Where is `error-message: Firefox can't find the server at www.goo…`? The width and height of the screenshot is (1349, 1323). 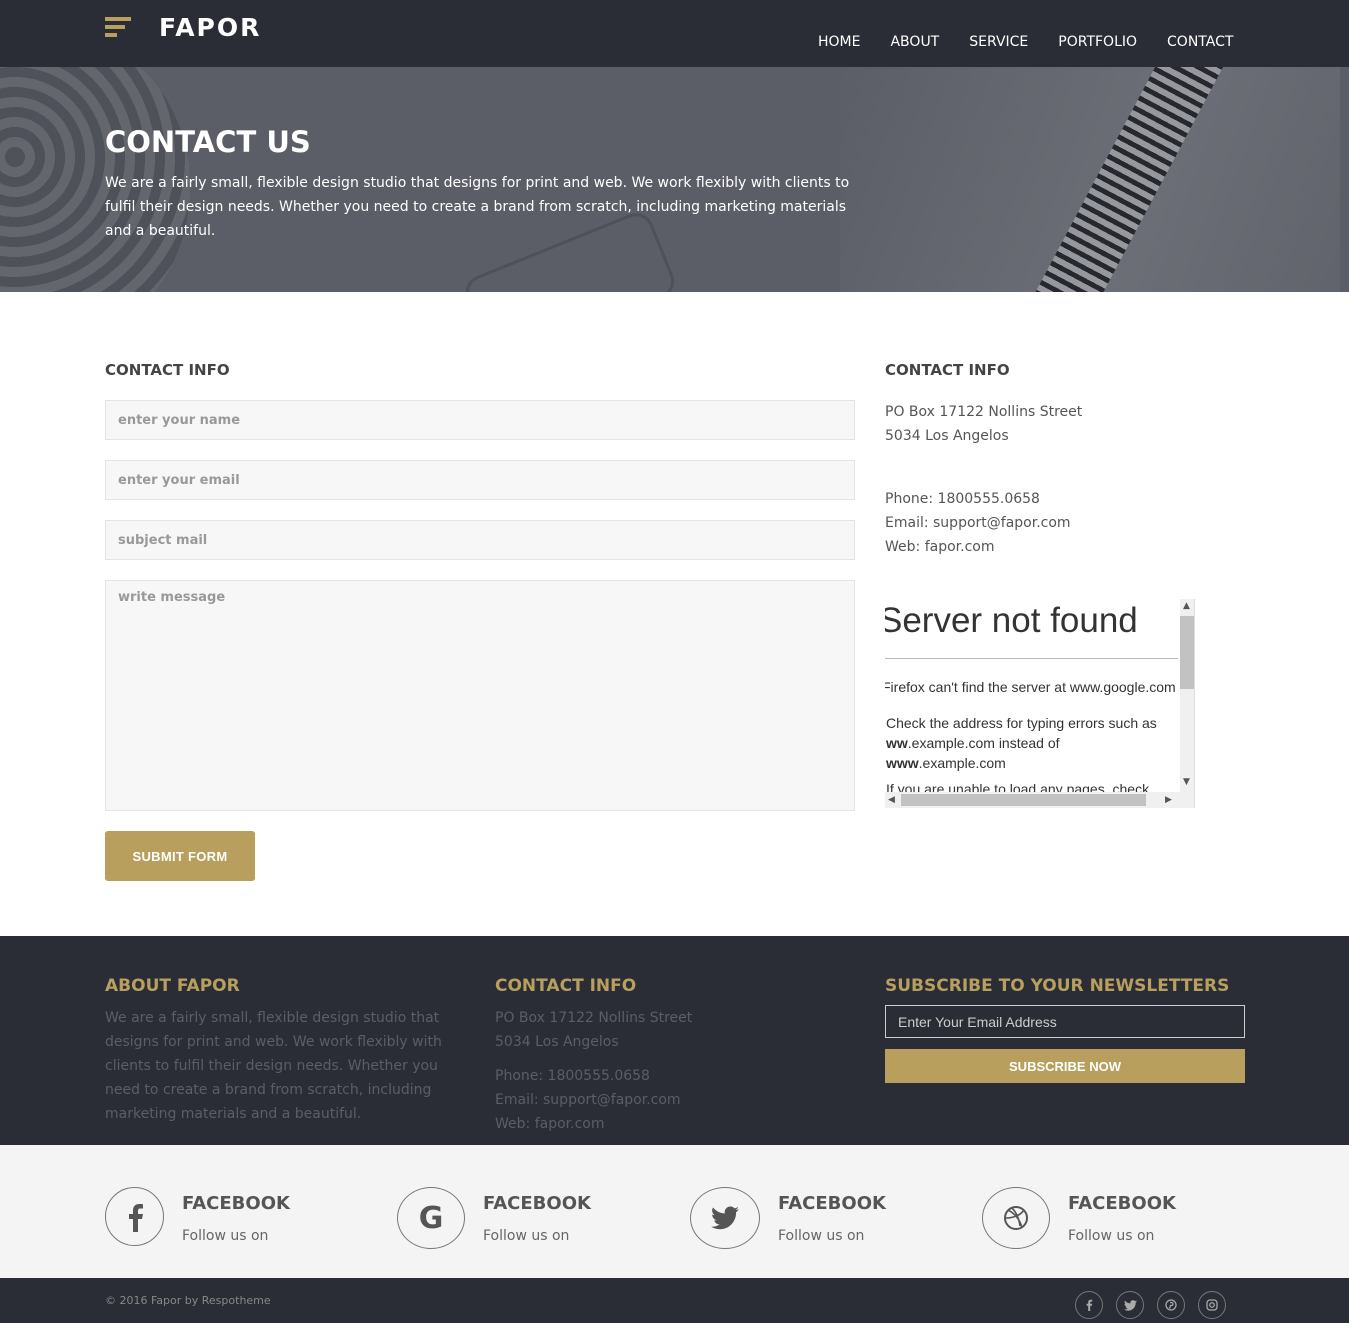
error-message: Firefox can't find the server at www.goo… is located at coordinates (1030, 687).